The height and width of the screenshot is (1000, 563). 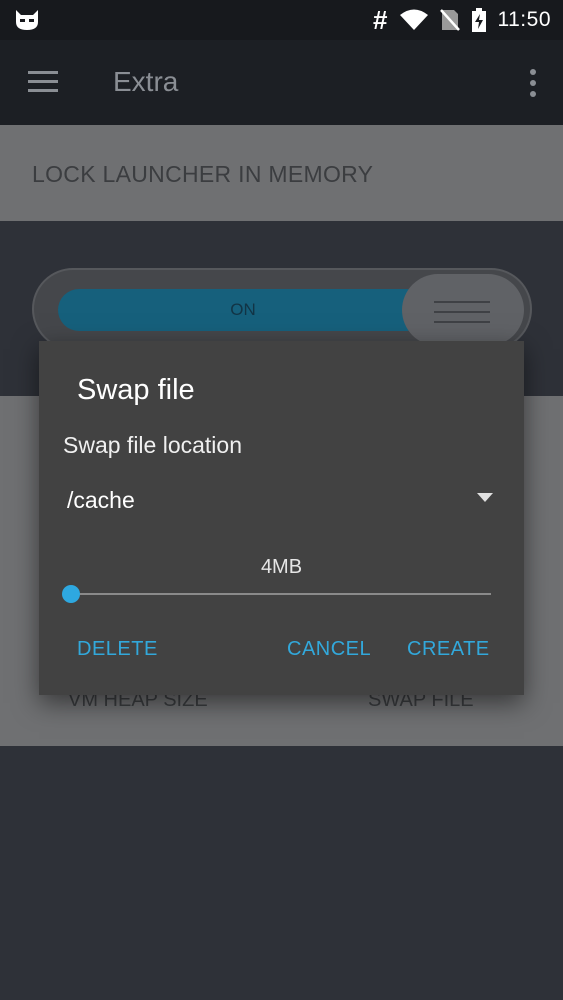 I want to click on dialog-title: Swap file, so click(x=136, y=390).